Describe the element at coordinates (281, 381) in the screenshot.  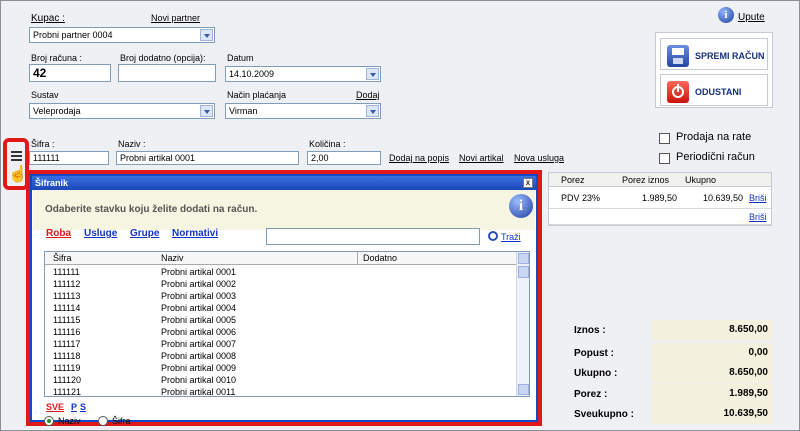
I see `list-item: 111120 Probni artikal 0010` at that location.